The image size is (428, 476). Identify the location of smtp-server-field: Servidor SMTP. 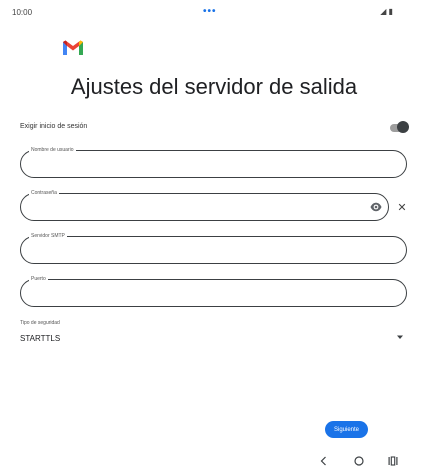
(213, 248).